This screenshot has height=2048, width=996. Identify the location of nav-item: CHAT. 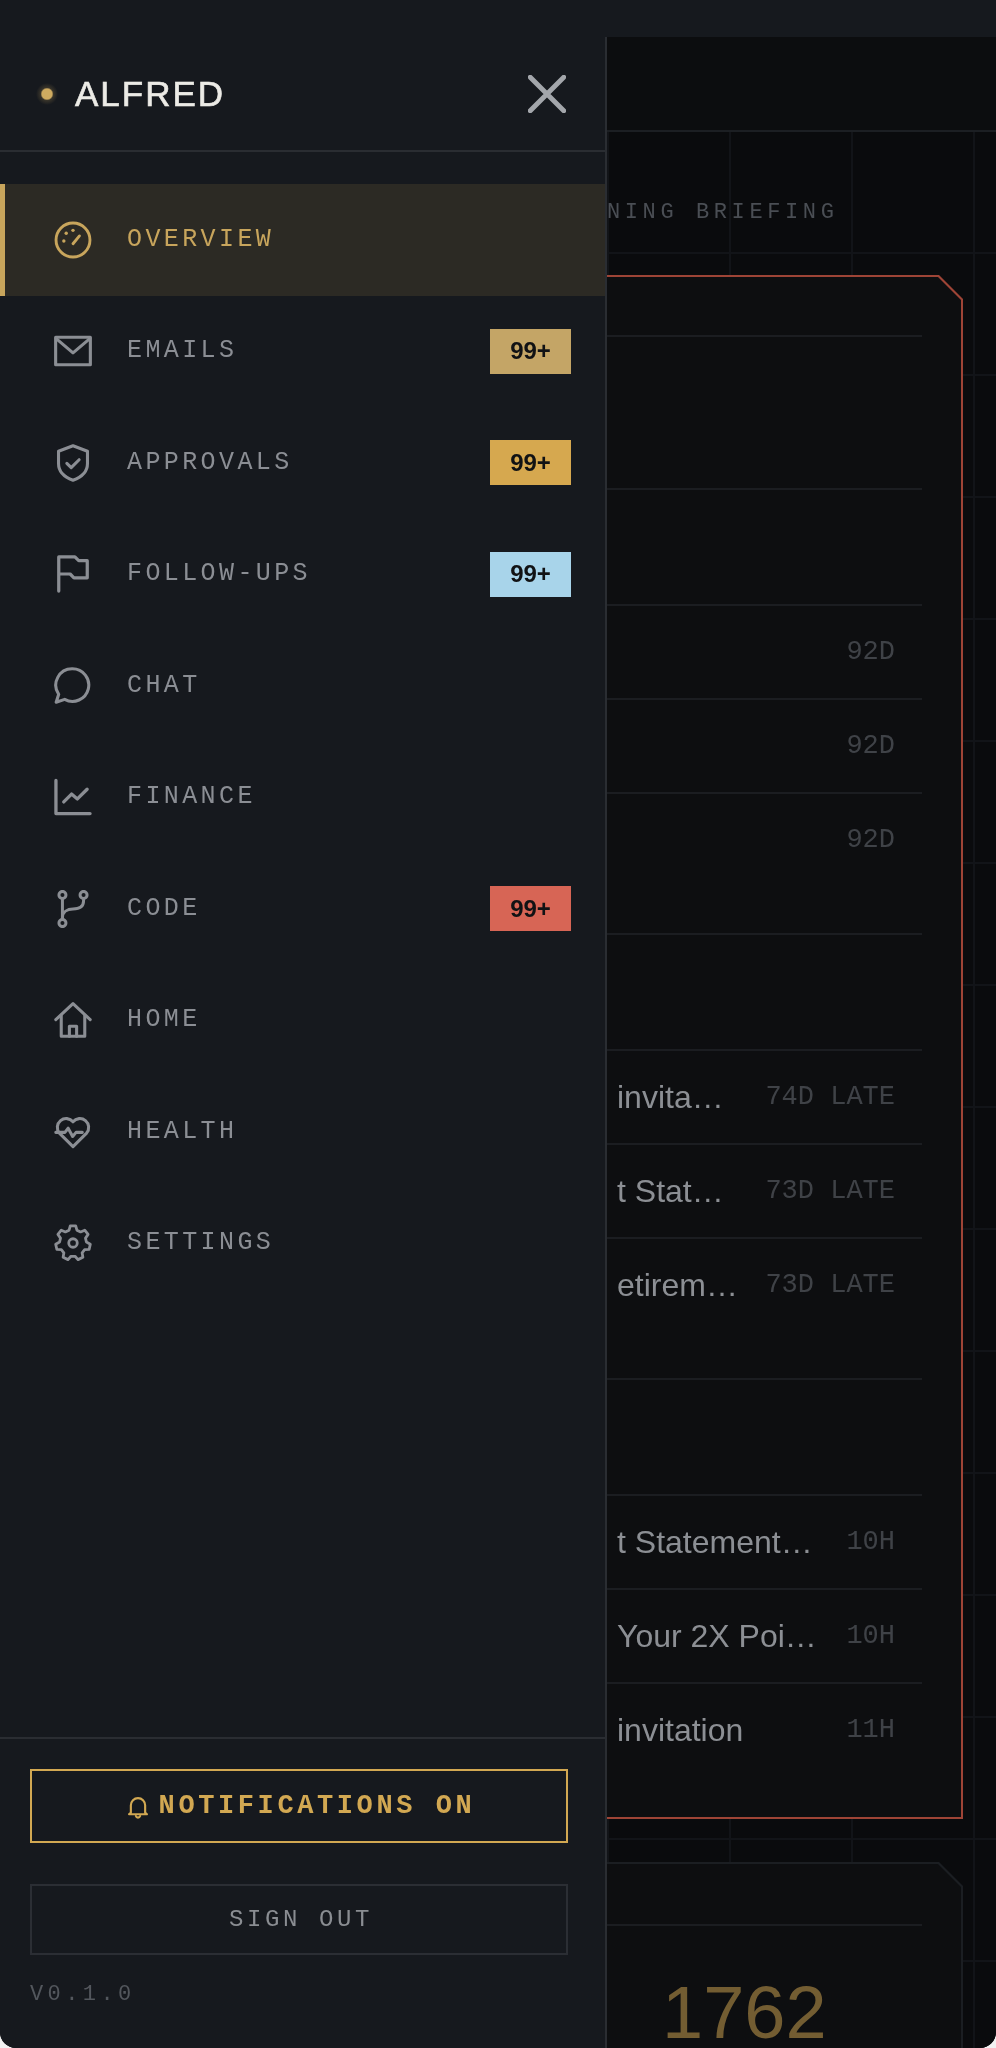
(302, 686).